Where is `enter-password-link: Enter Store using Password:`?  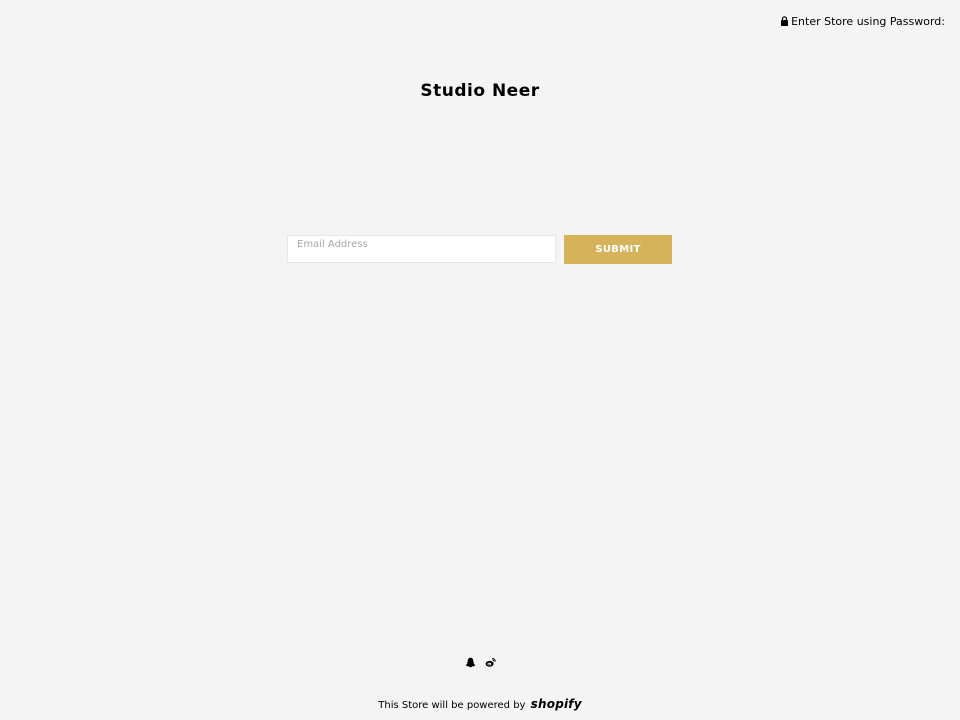
enter-password-link: Enter Store using Password: is located at coordinates (863, 22).